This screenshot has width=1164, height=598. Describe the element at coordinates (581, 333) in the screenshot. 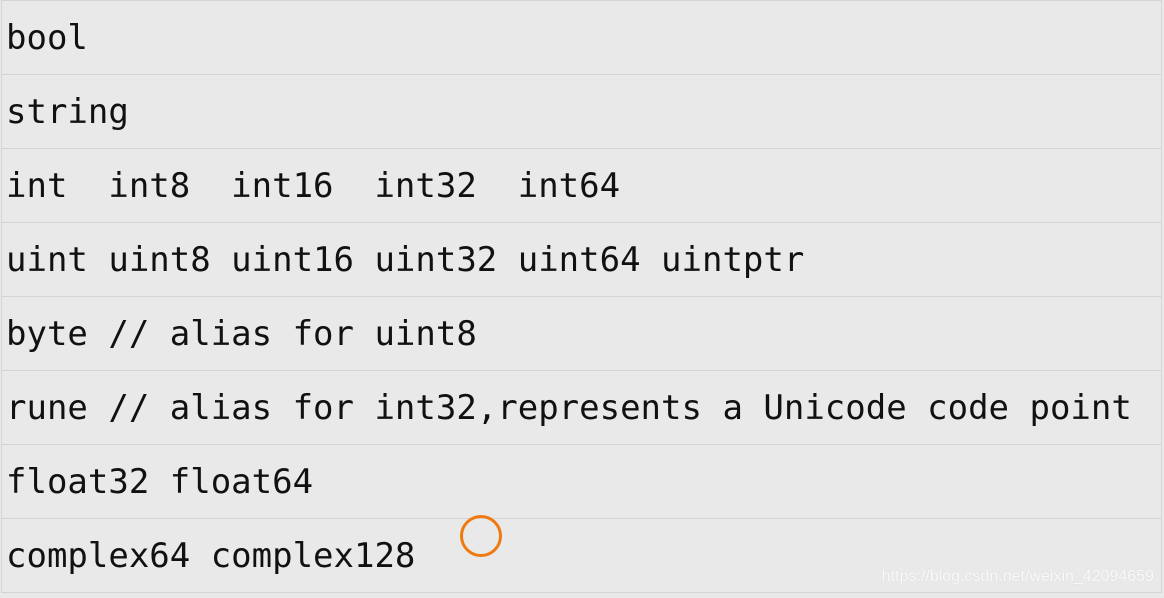

I see `table-row: byte // alias for uint8` at that location.